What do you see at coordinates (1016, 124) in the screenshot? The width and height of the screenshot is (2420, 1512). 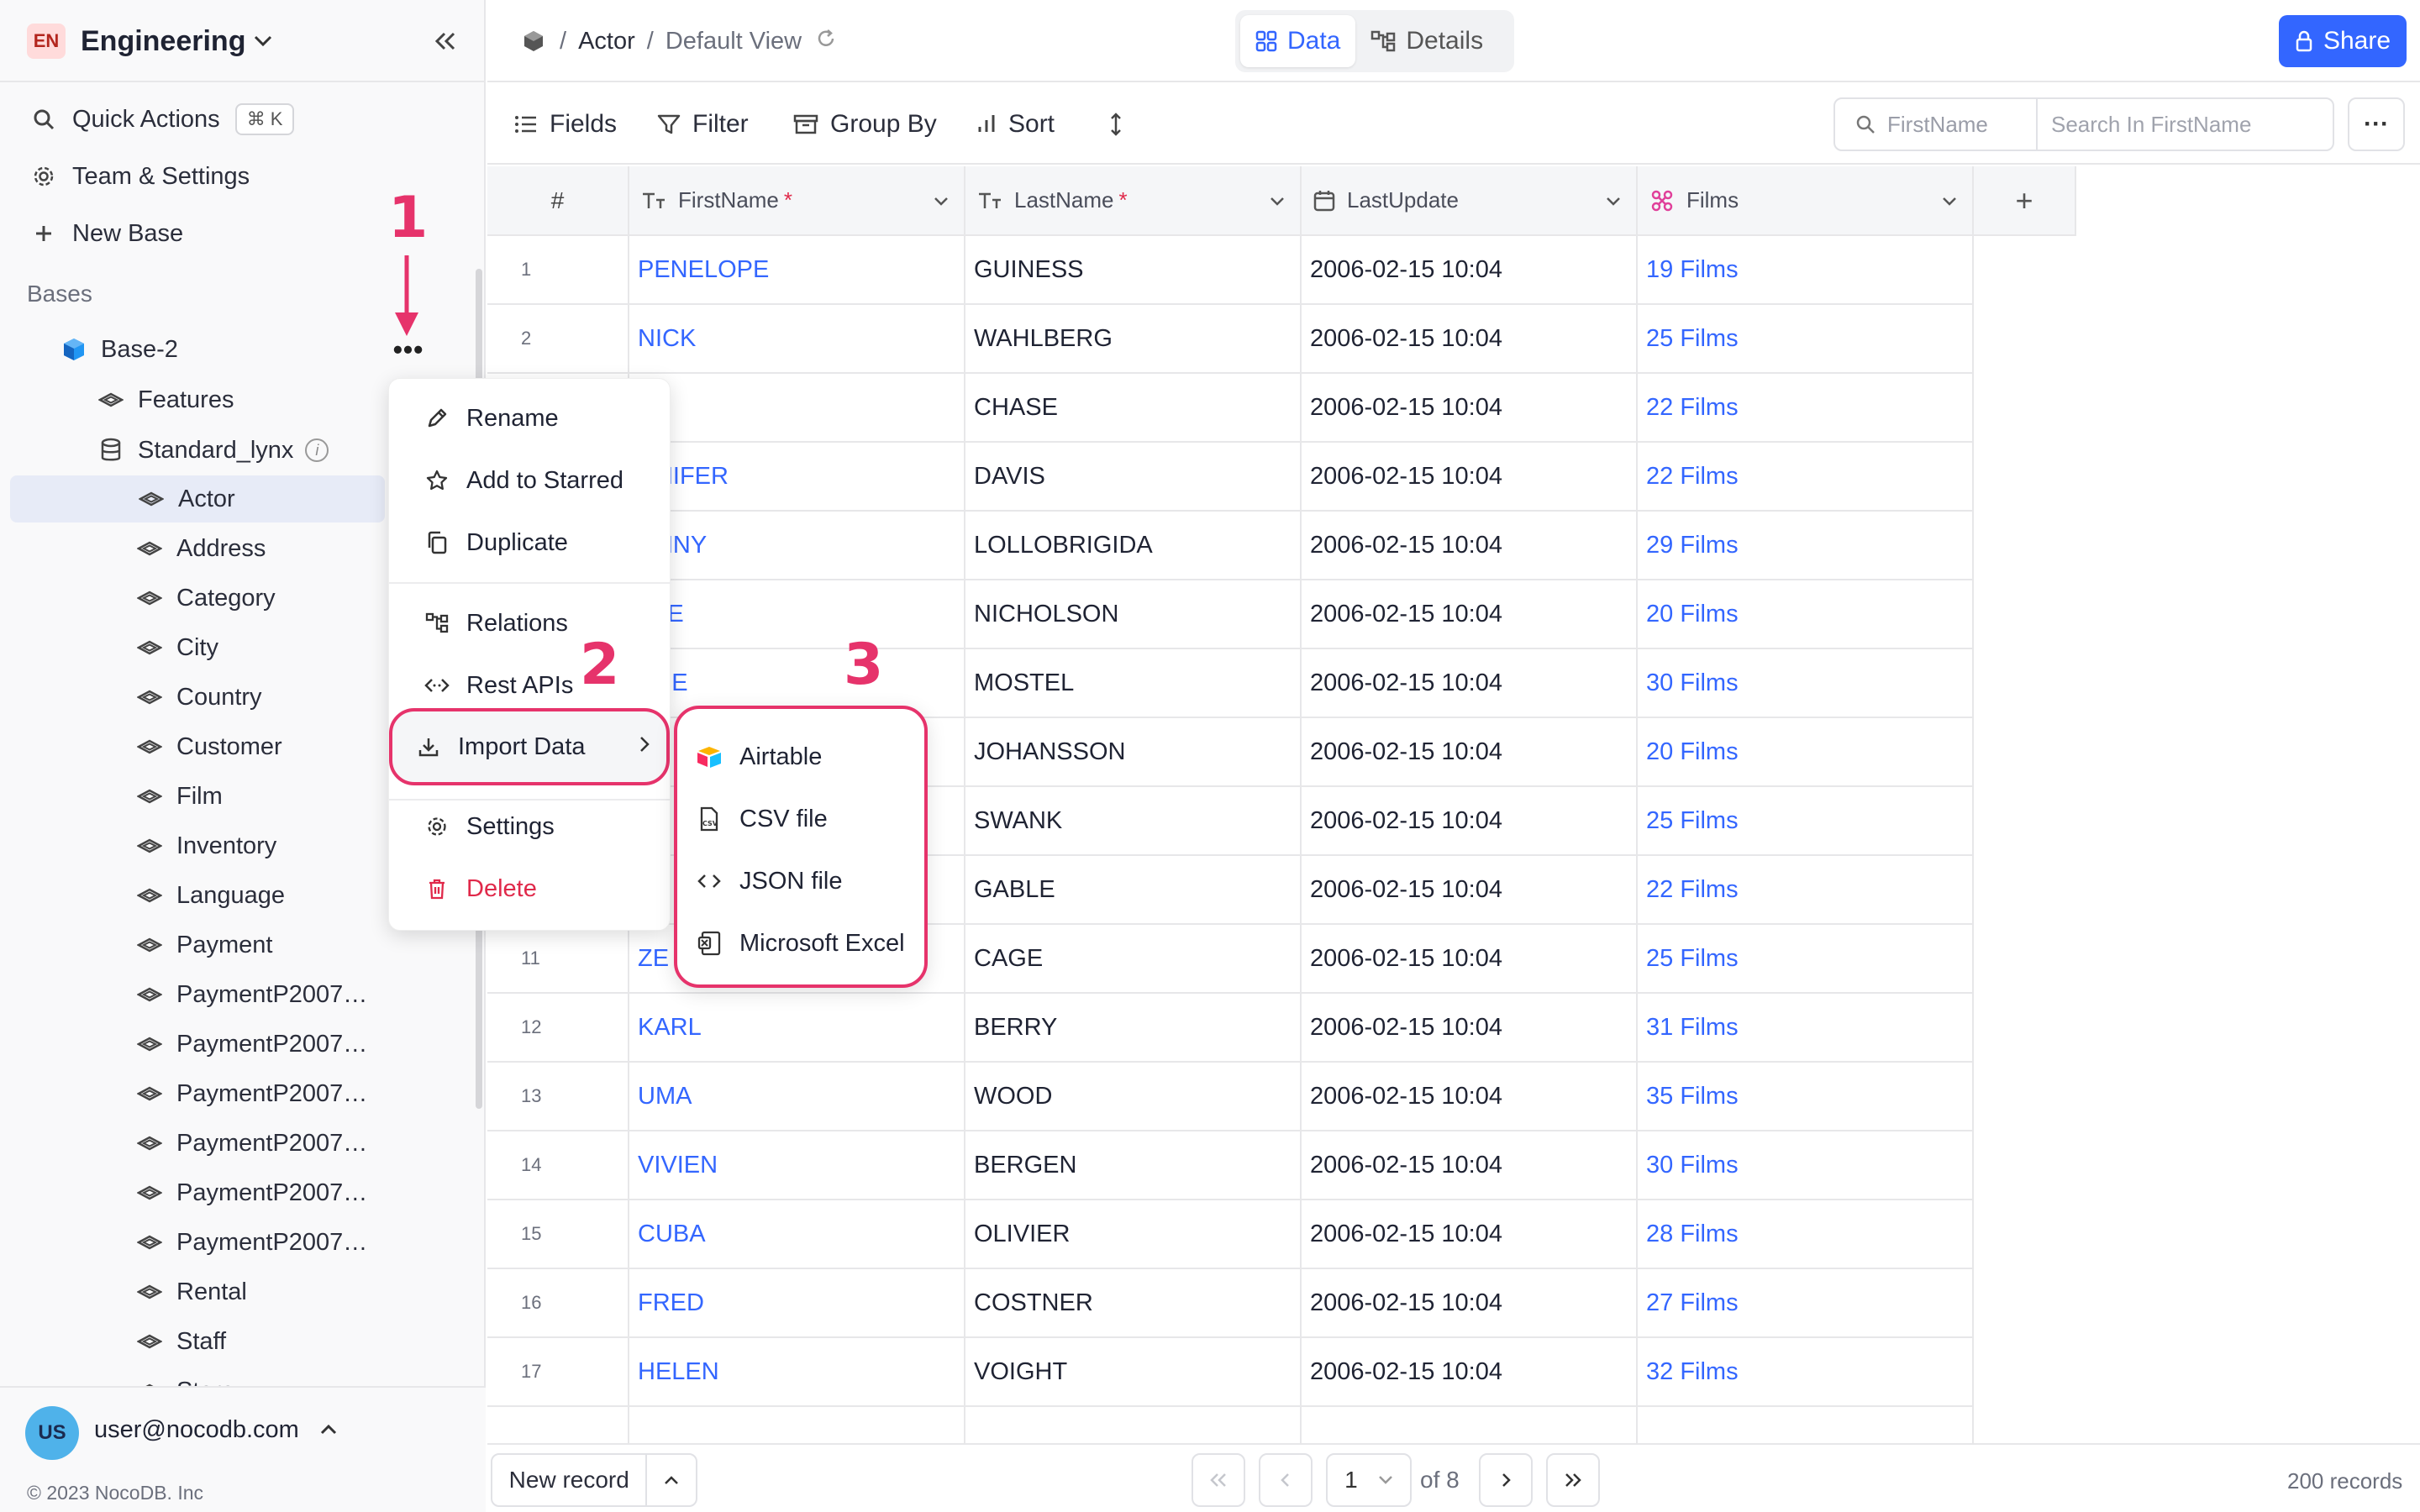 I see `sort-button: Sort` at bounding box center [1016, 124].